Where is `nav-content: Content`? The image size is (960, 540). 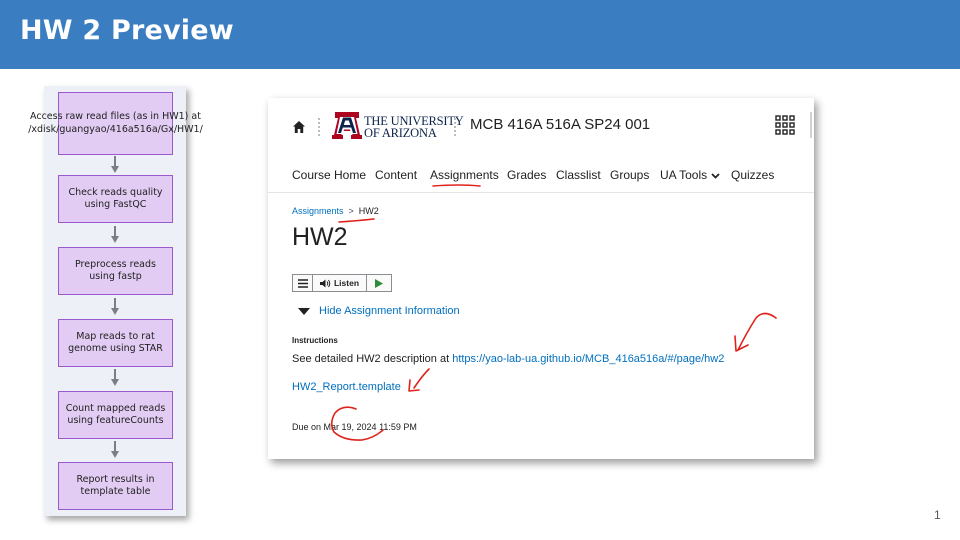 nav-content: Content is located at coordinates (396, 175).